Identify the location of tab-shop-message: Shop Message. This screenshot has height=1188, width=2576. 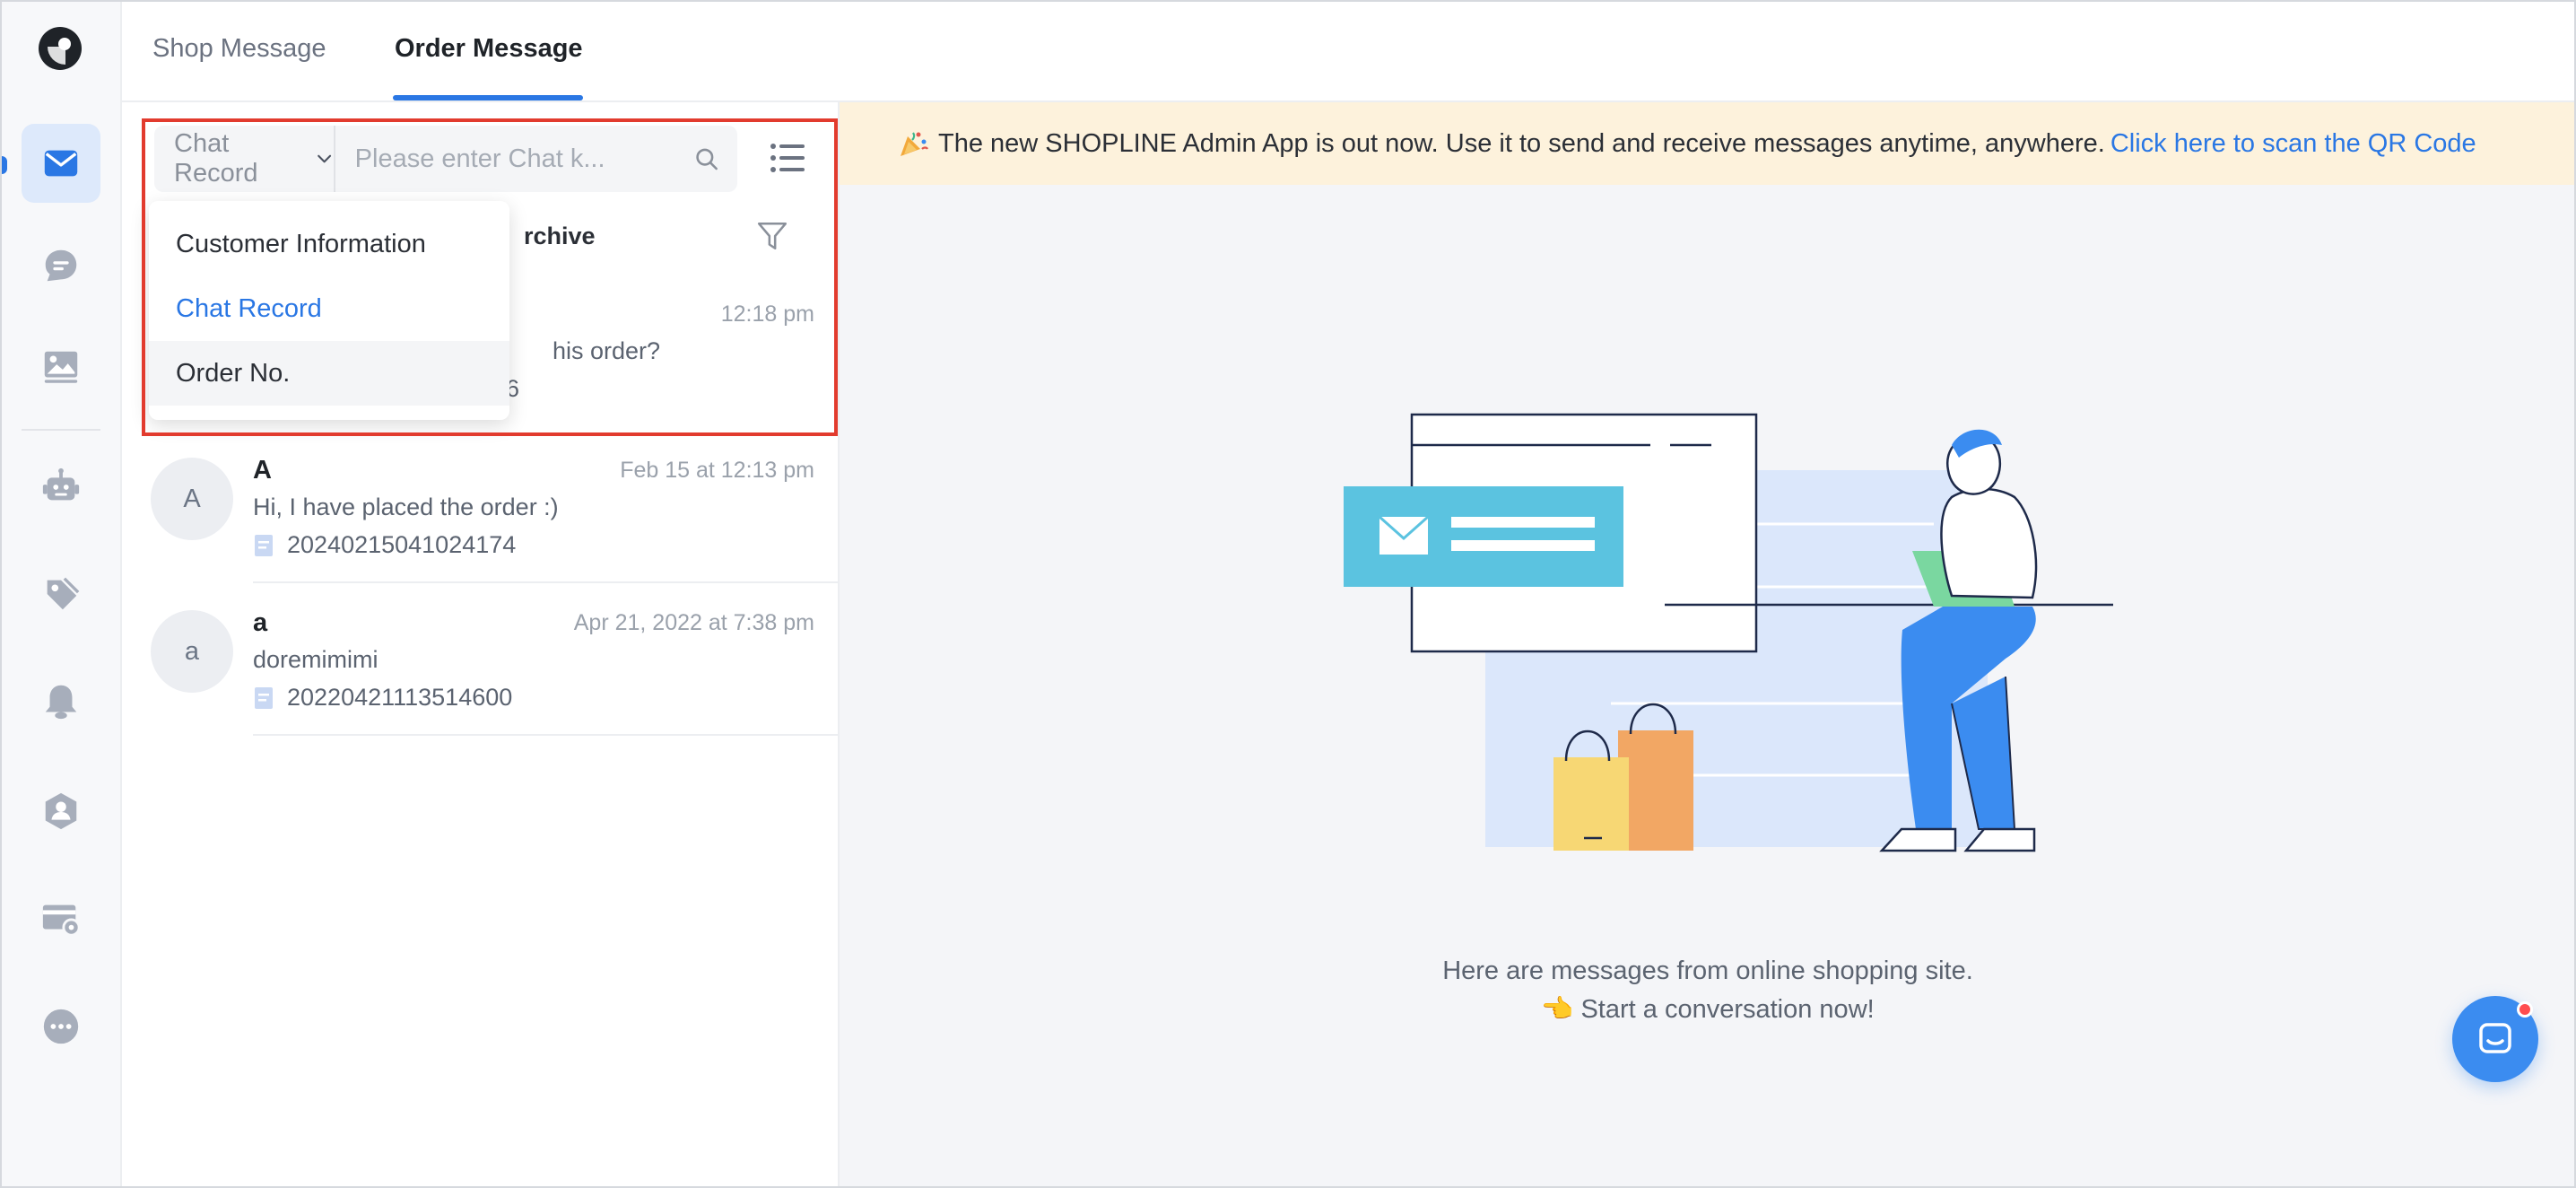
(239, 49).